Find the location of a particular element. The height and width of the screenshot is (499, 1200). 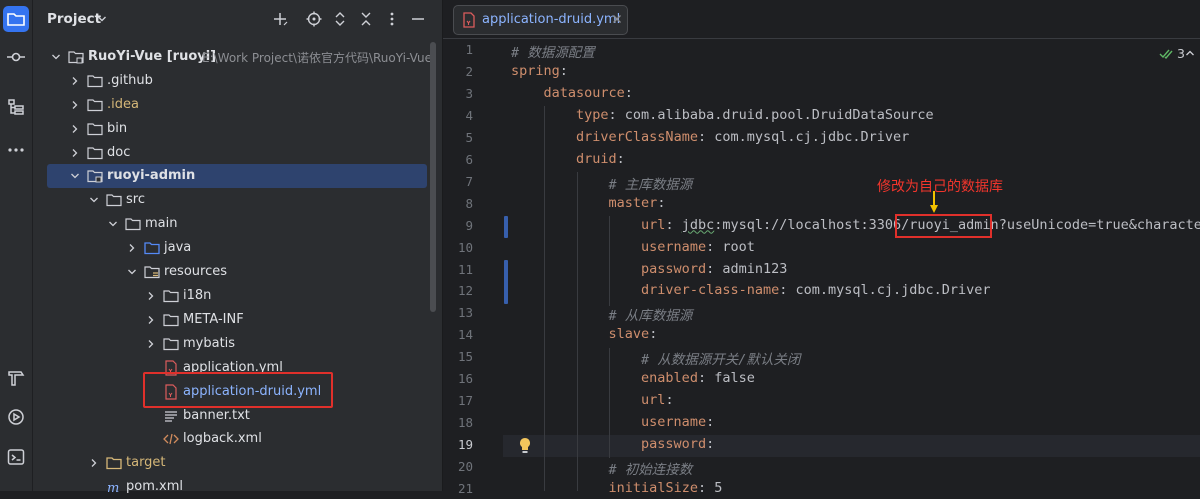

line-number: 10 is located at coordinates (458, 247).